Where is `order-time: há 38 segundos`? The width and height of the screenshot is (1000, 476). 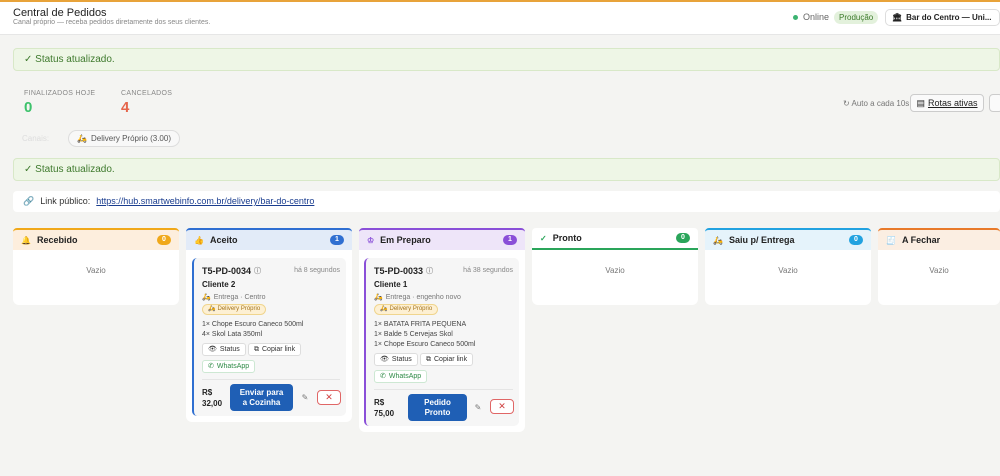
order-time: há 38 segundos is located at coordinates (488, 270).